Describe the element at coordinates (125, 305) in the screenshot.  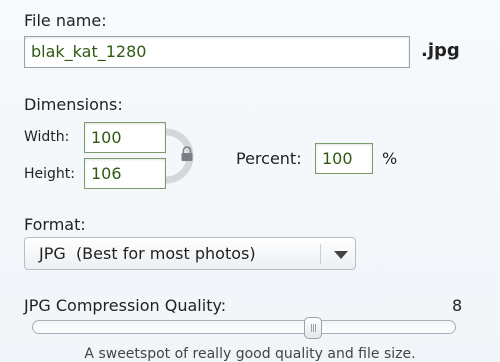
I see `quality-label: JPG Compression Quality:` at that location.